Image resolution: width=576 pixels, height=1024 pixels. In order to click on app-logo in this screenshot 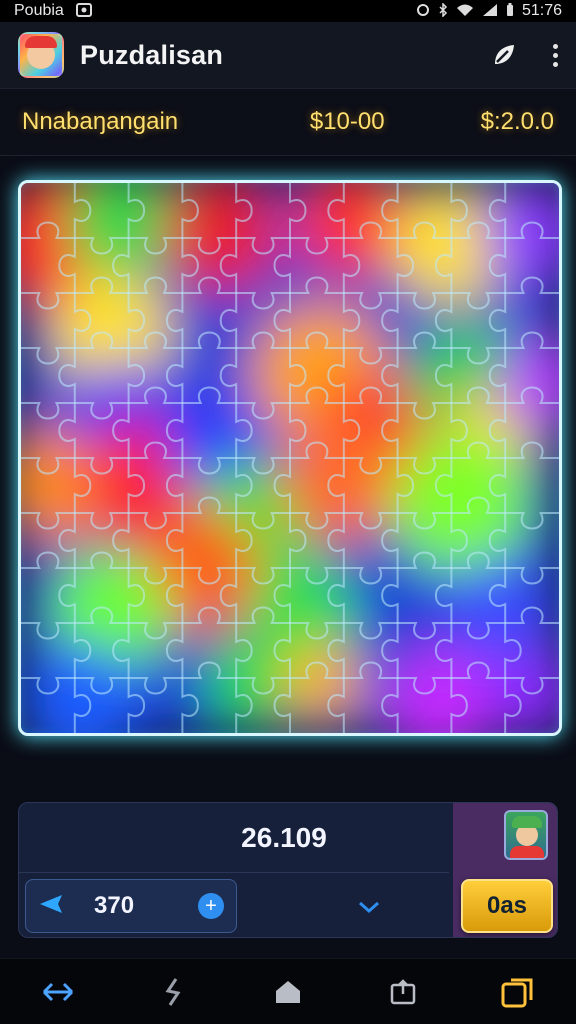, I will do `click(41, 55)`.